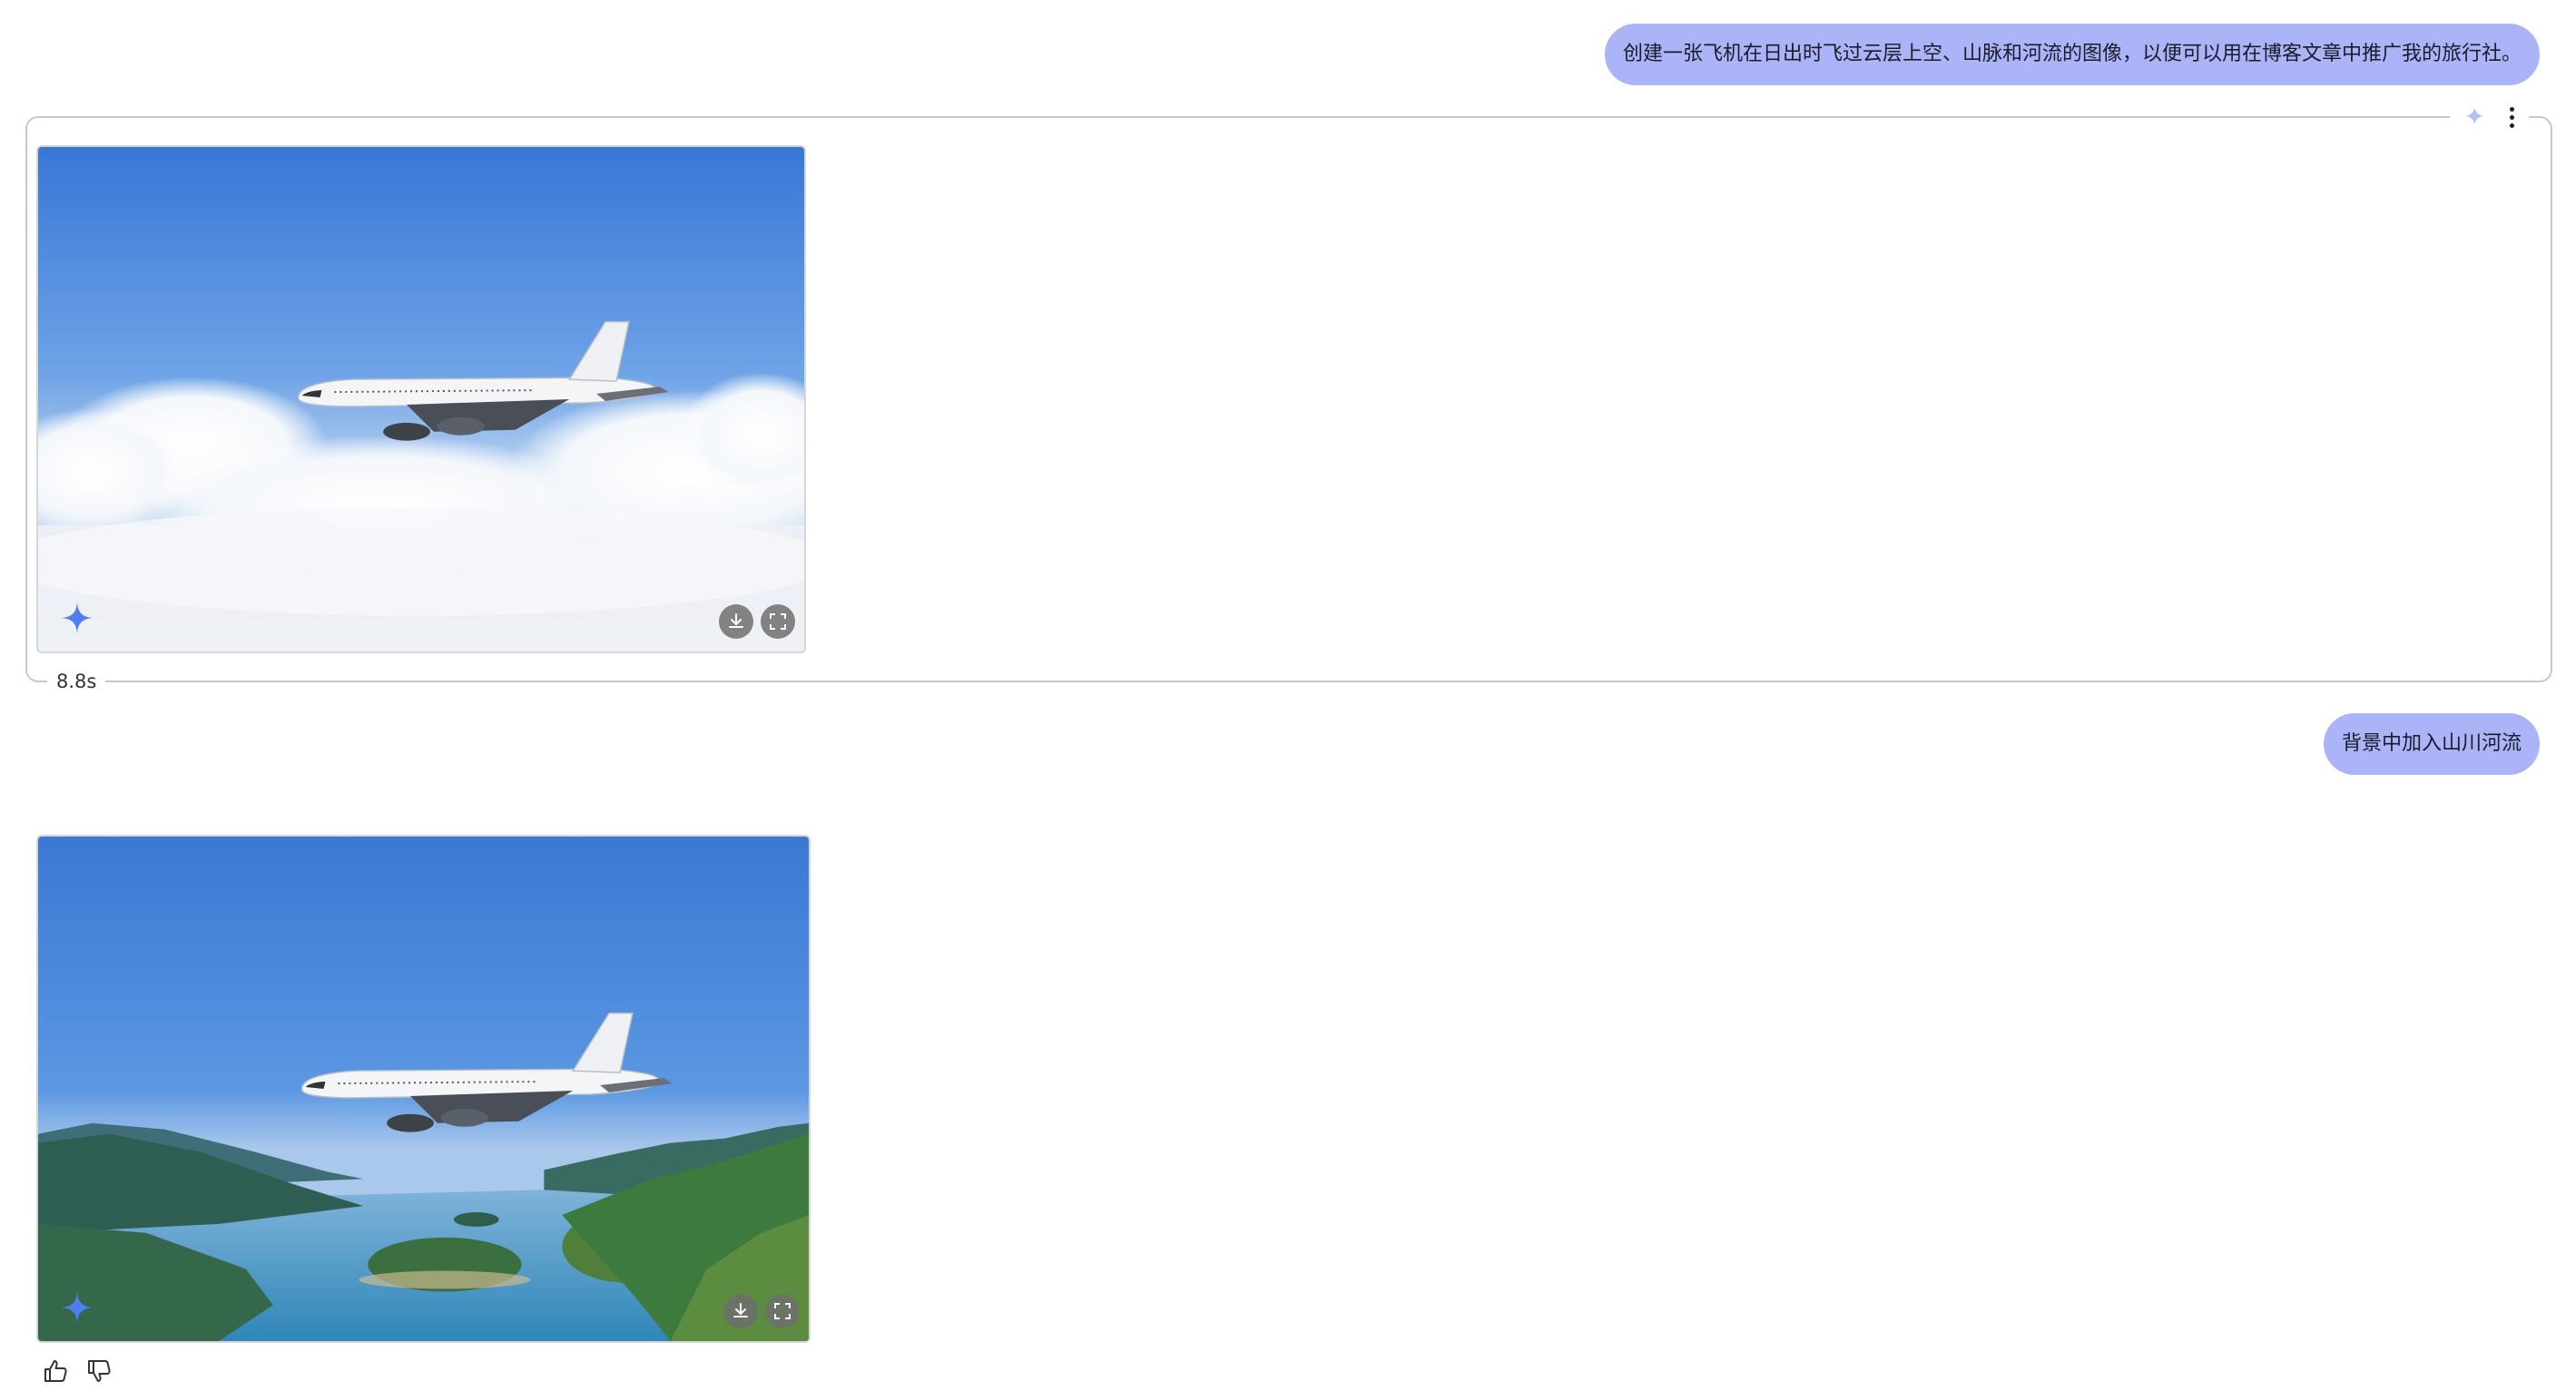 The image size is (2576, 1391). What do you see at coordinates (2489, 117) in the screenshot?
I see `response-toolbar: ✦` at bounding box center [2489, 117].